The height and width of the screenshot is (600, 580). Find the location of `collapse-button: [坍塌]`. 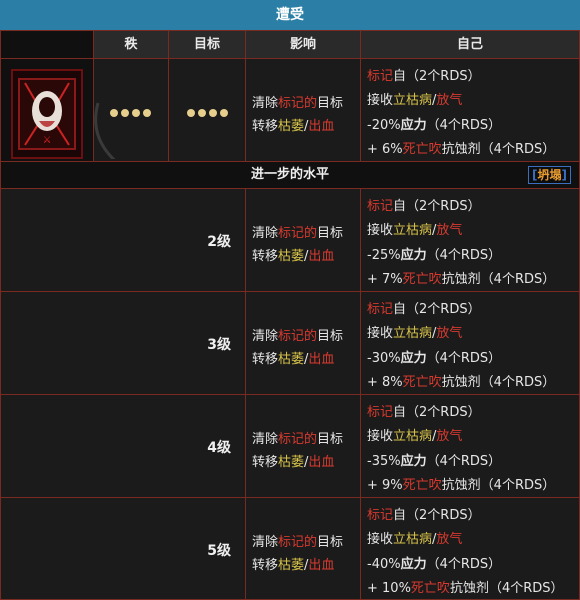

collapse-button: [坍塌] is located at coordinates (549, 175).